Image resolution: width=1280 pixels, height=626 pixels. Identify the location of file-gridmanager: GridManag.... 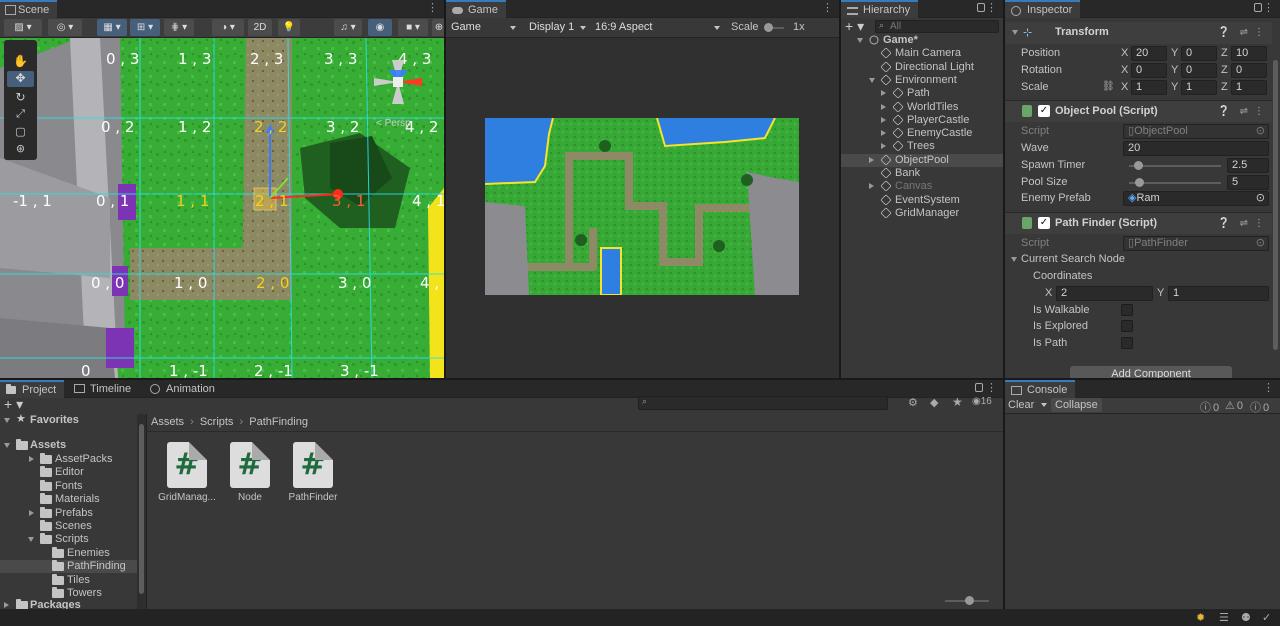
(187, 497).